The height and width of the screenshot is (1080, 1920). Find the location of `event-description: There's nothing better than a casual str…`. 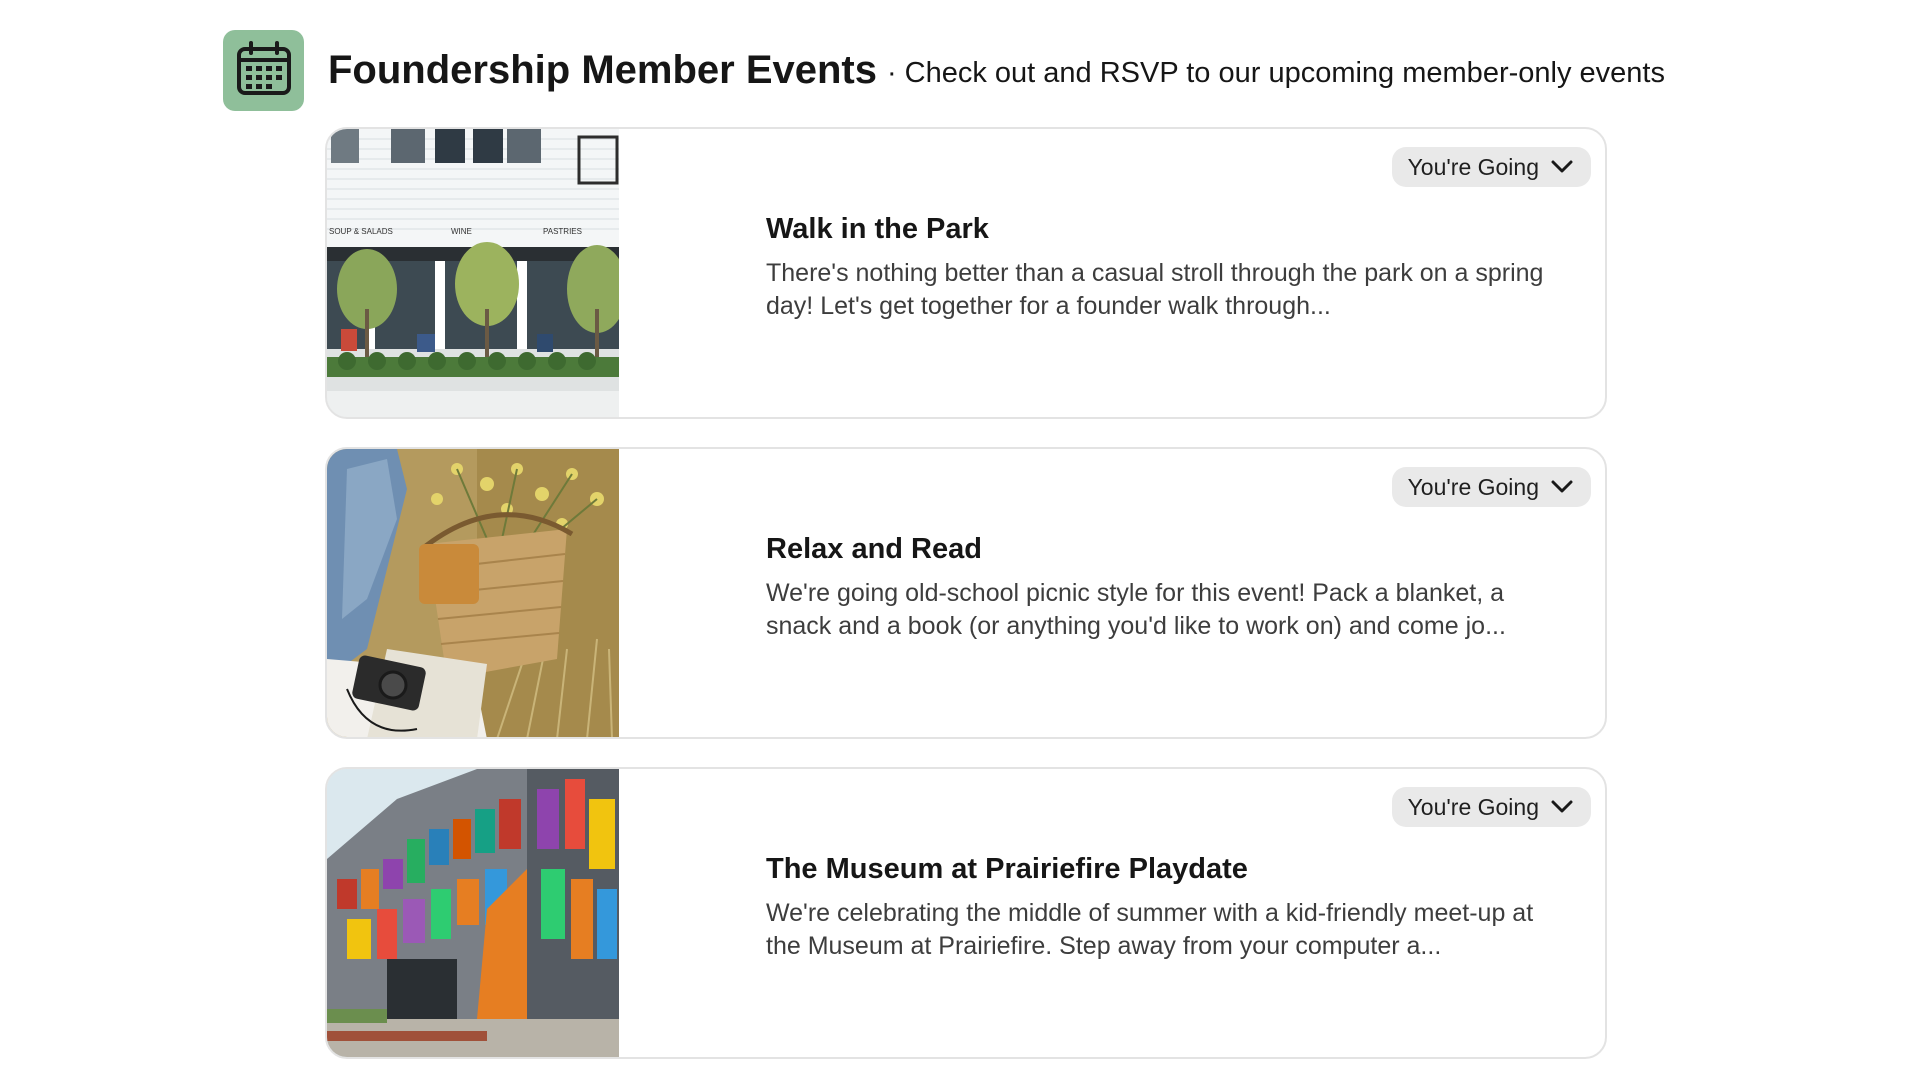

event-description: There's nothing better than a casual str… is located at coordinates (1155, 289).